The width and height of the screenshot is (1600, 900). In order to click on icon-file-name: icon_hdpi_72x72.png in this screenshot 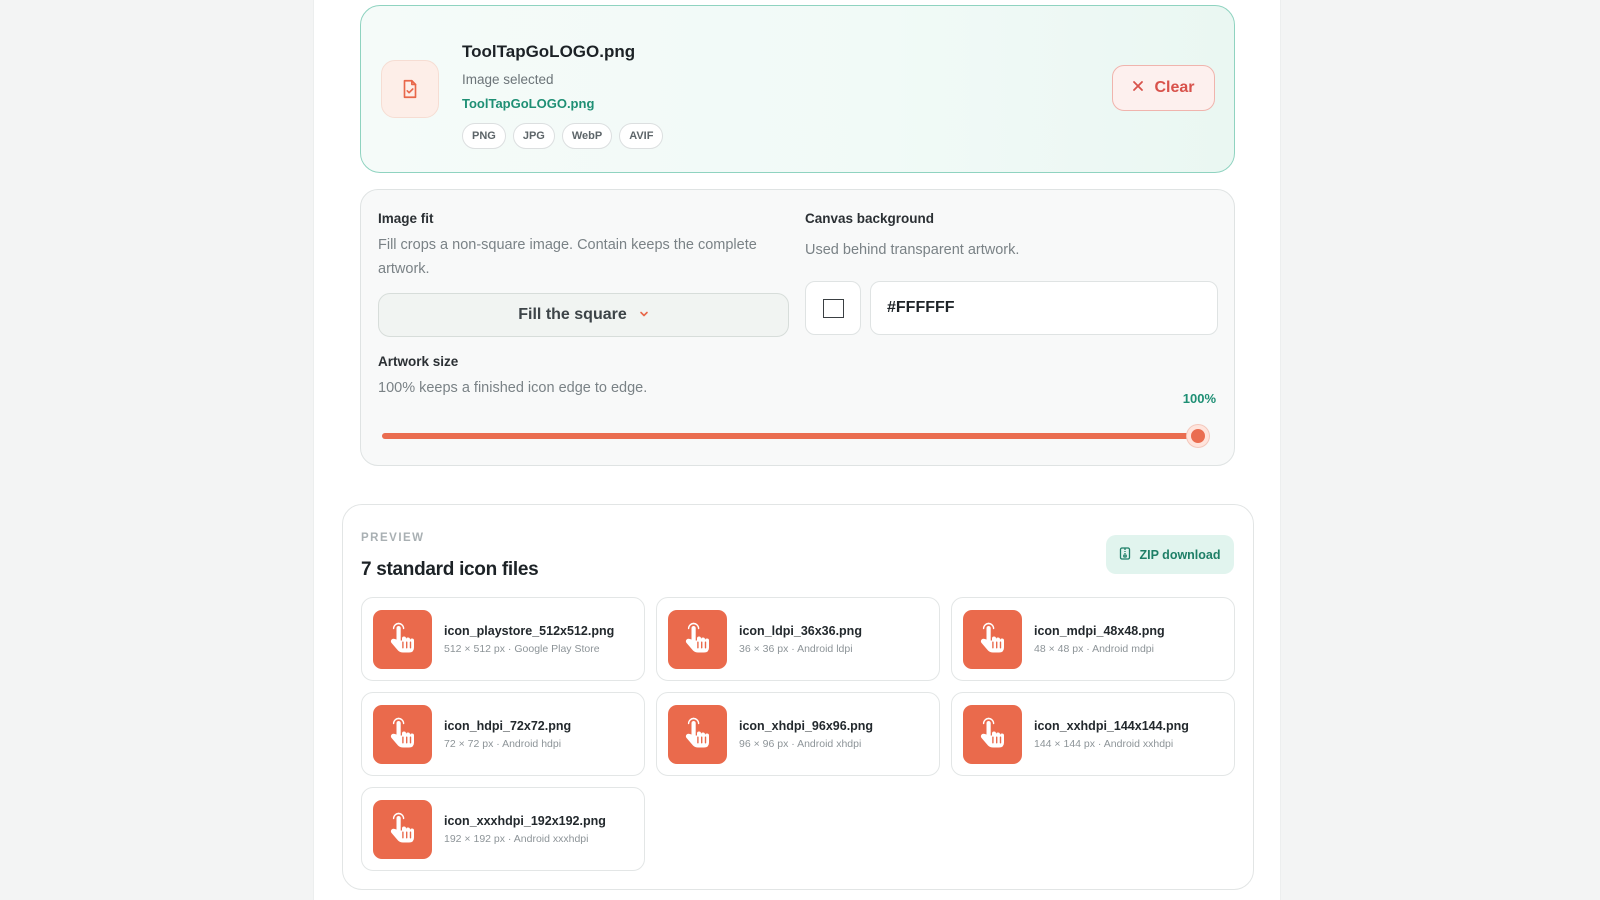, I will do `click(508, 725)`.